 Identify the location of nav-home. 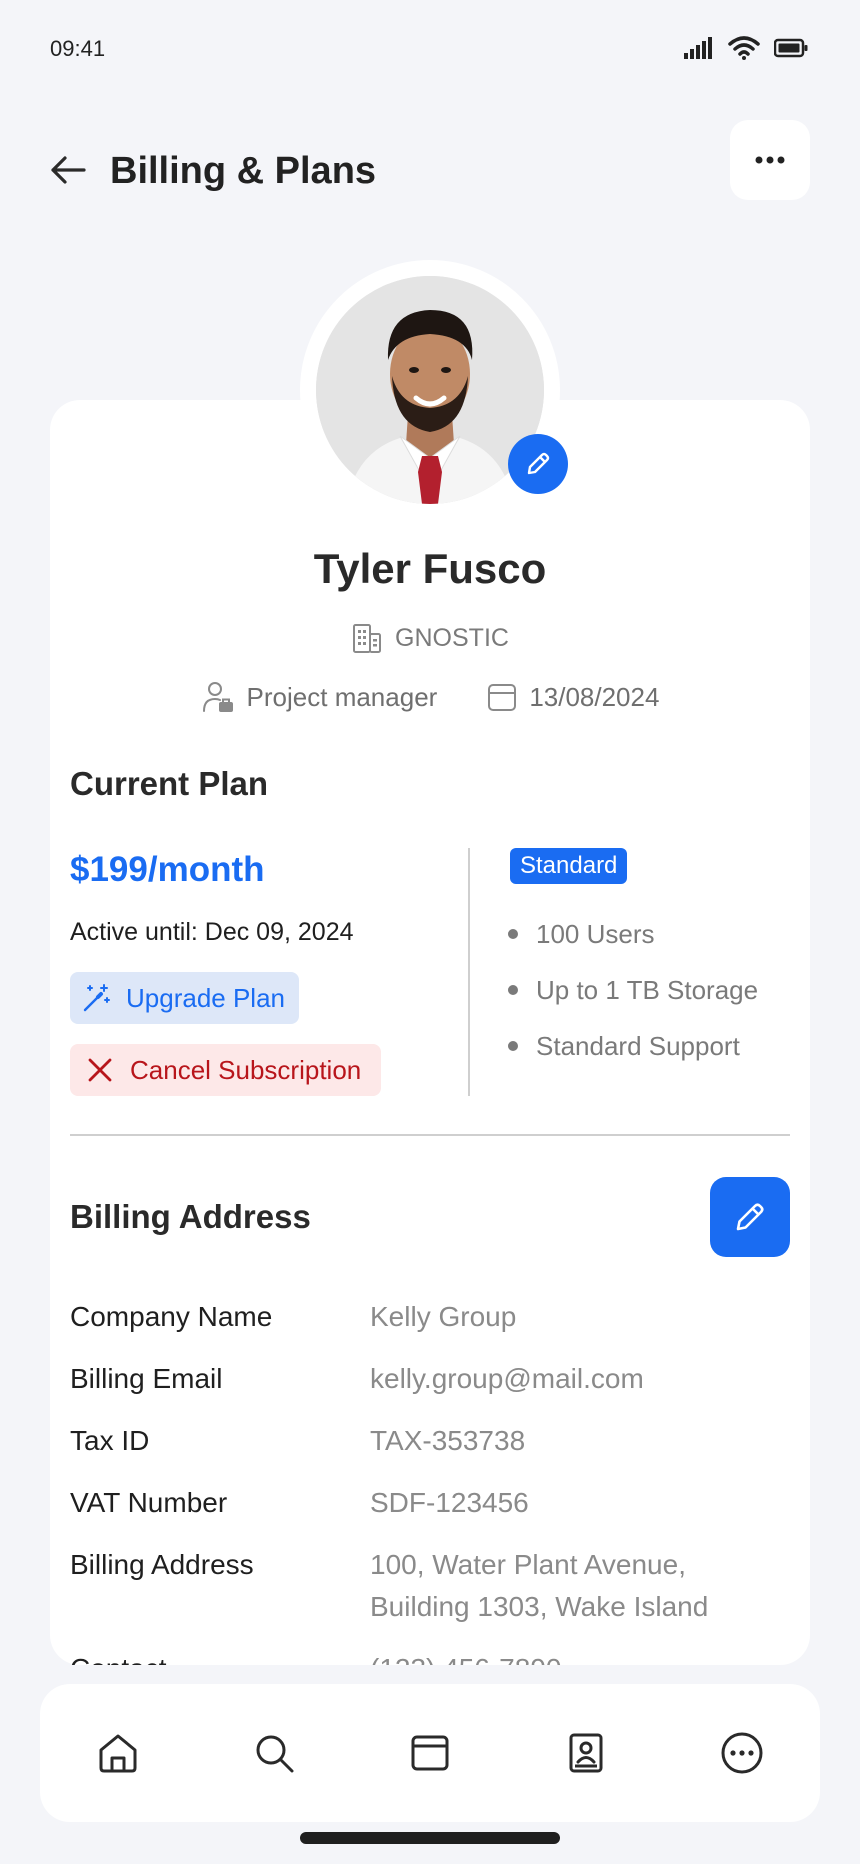
(118, 1753).